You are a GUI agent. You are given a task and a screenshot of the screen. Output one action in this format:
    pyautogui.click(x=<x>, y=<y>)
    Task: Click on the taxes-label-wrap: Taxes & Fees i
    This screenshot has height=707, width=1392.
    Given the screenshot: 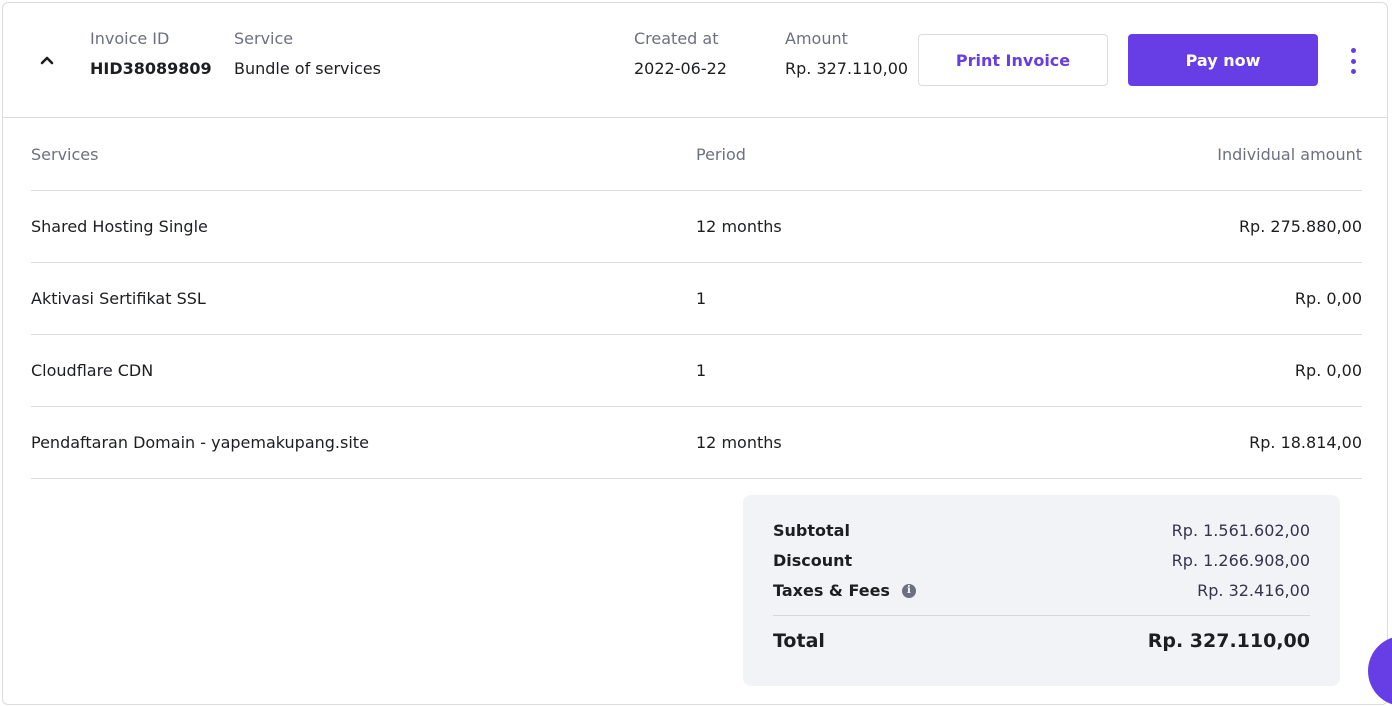 What is the action you would take?
    pyautogui.click(x=844, y=590)
    